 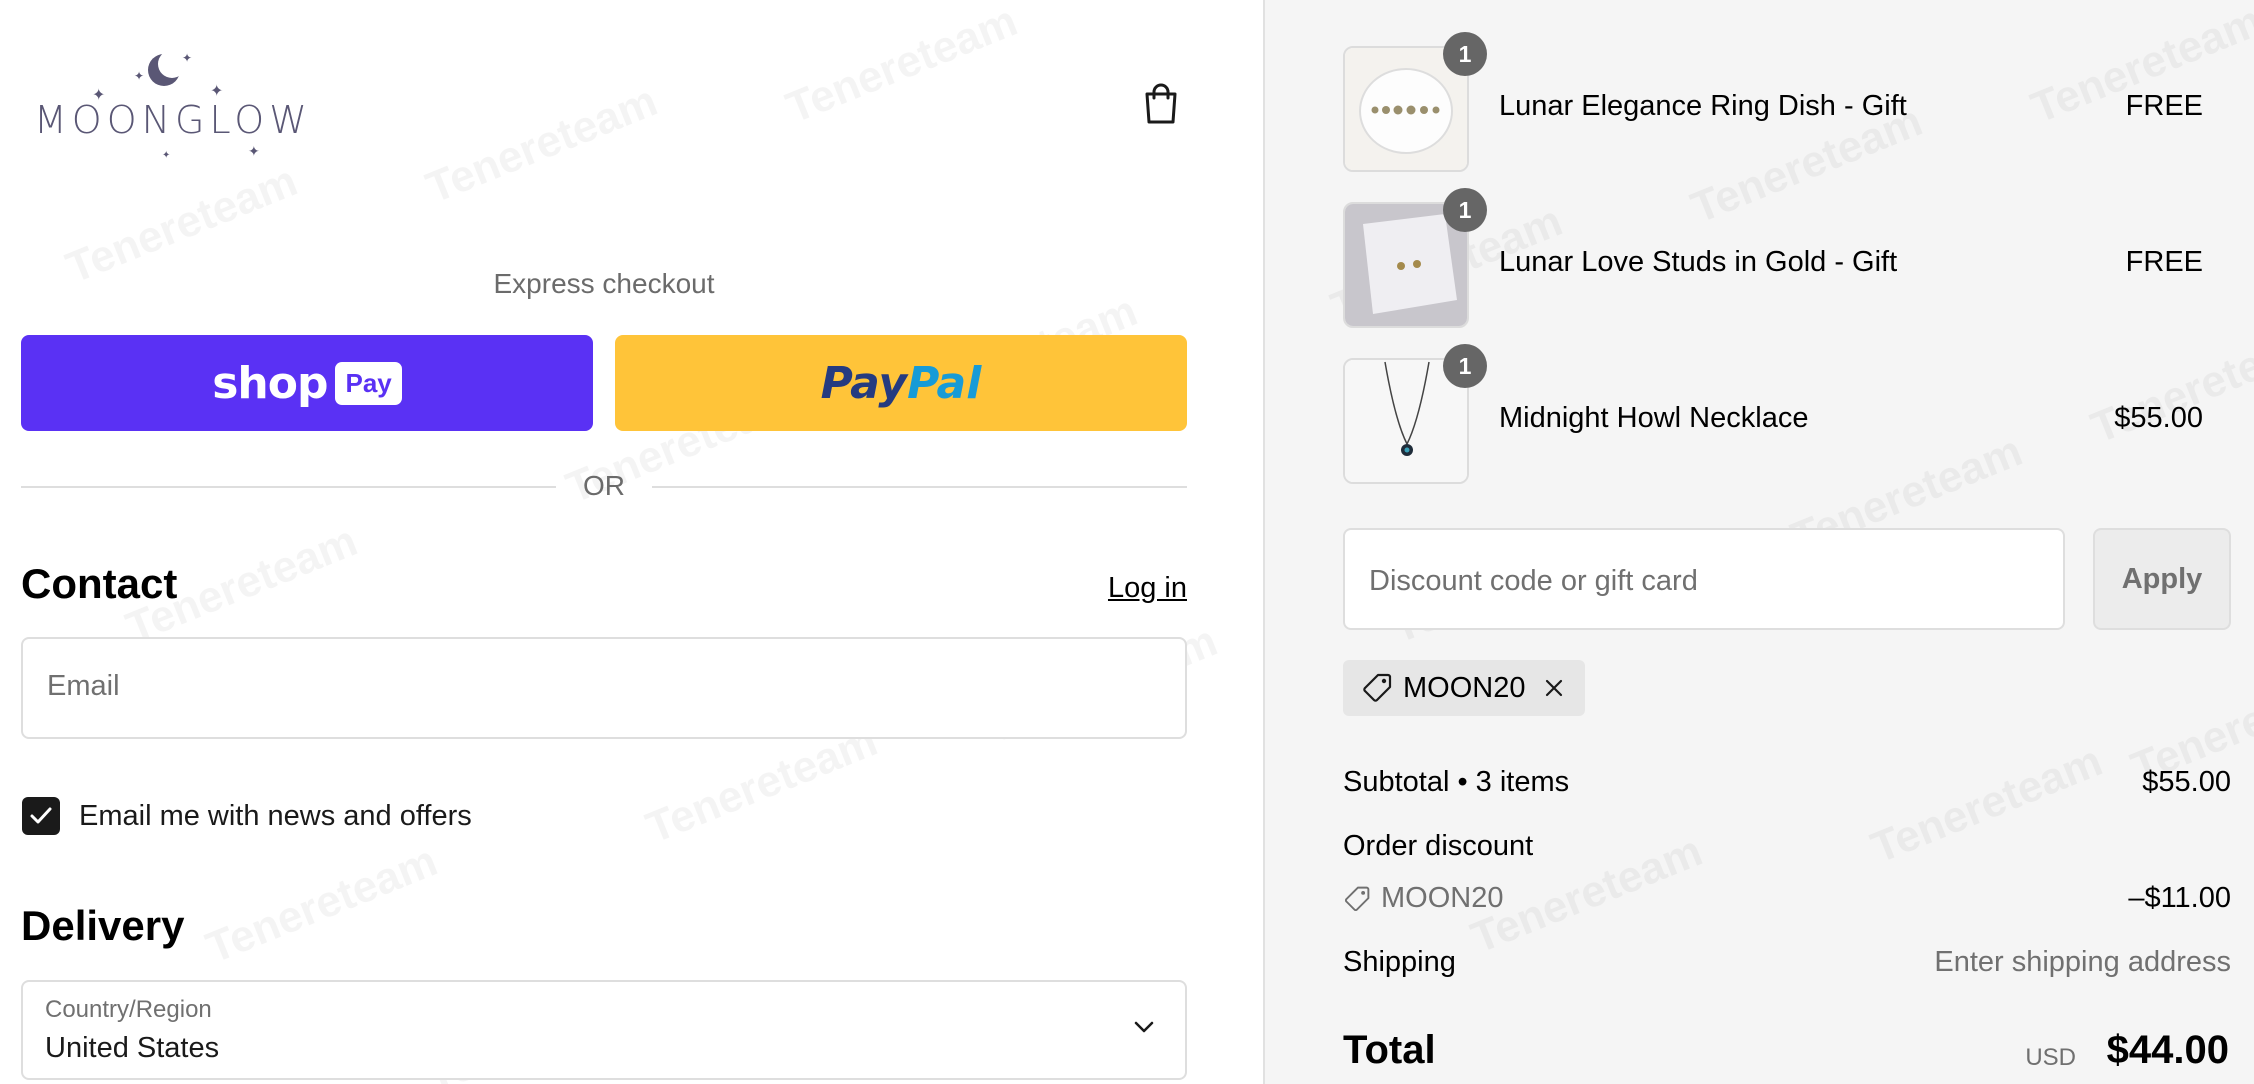 I want to click on total-label: Total, so click(x=1389, y=1050).